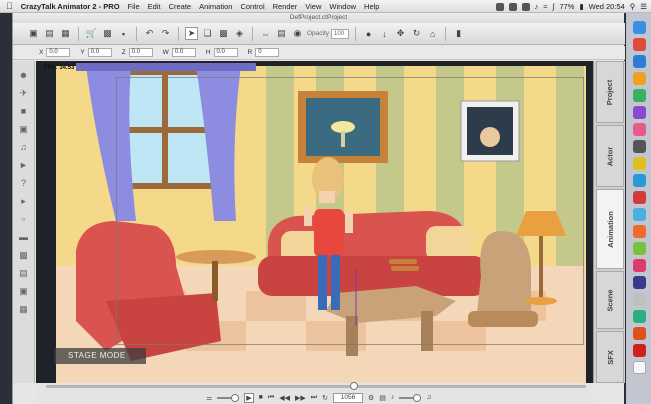 Image resolution: width=651 pixels, height=404 pixels. Describe the element at coordinates (553, 6) in the screenshot. I see `bluetooth-icon: ∫` at that location.